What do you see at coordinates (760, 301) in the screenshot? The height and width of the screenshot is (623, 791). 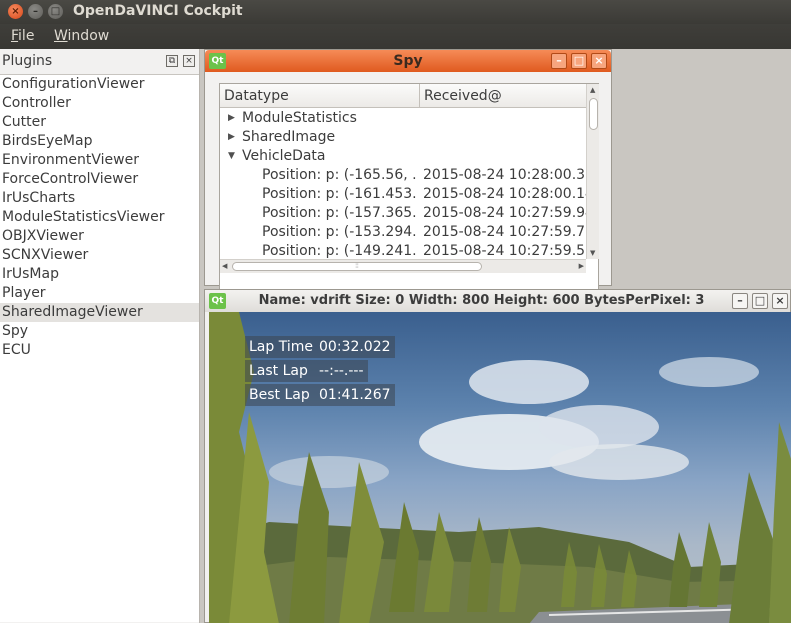 I see `image-maximize-button: □` at bounding box center [760, 301].